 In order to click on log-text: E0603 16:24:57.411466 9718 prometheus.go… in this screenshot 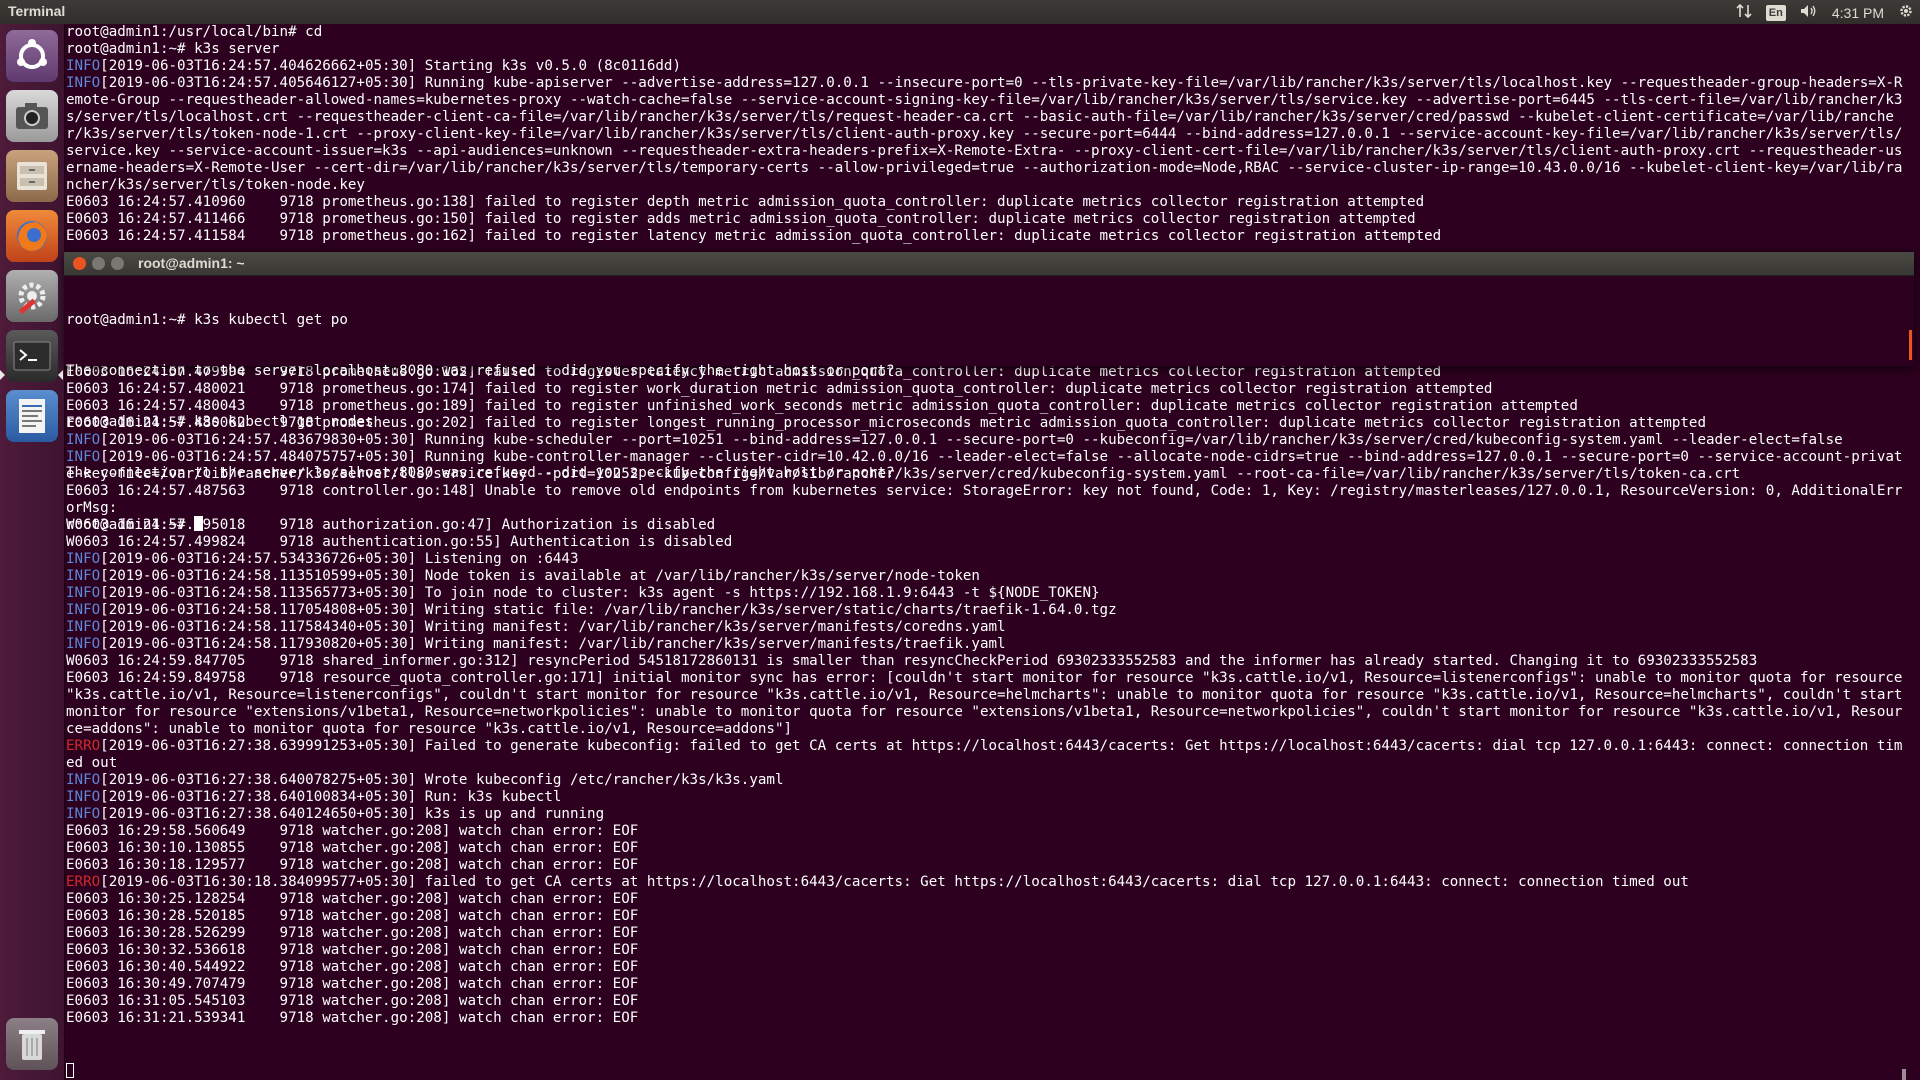, I will do `click(741, 219)`.